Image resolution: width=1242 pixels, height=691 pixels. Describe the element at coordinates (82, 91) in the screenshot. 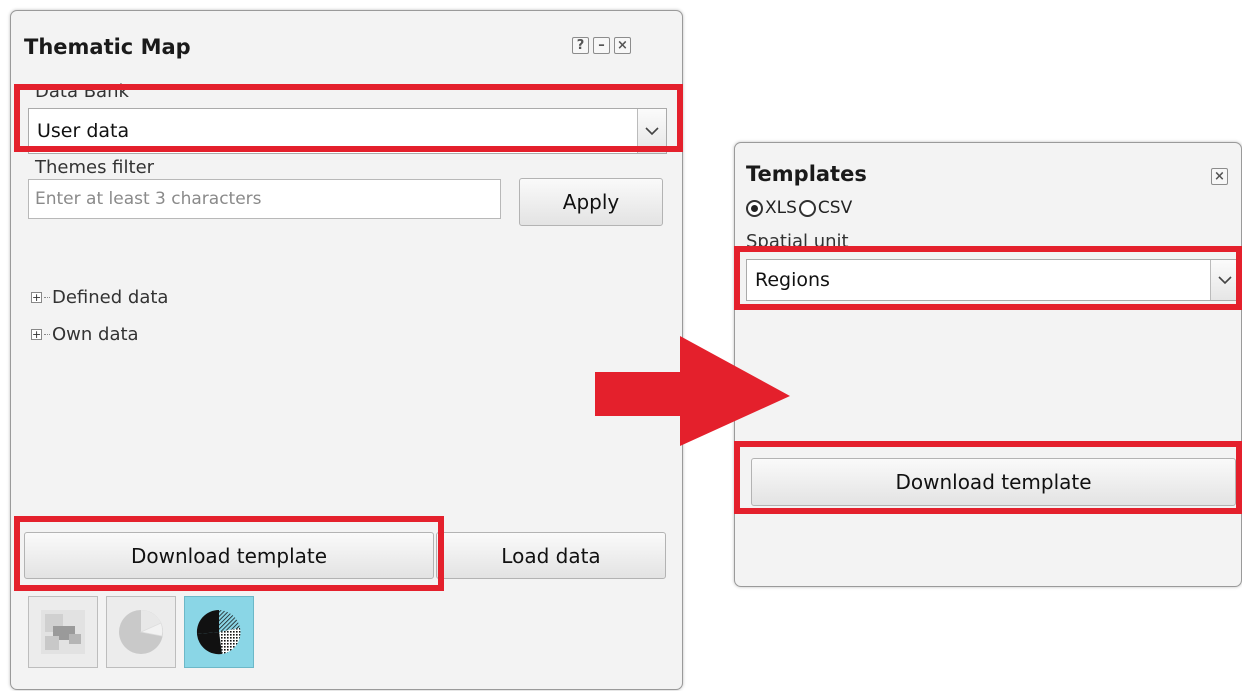

I see `data-bank-label: Data Bank` at that location.